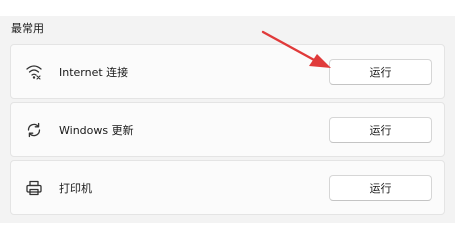 This screenshot has width=455, height=251. I want to click on printer-icon, so click(34, 188).